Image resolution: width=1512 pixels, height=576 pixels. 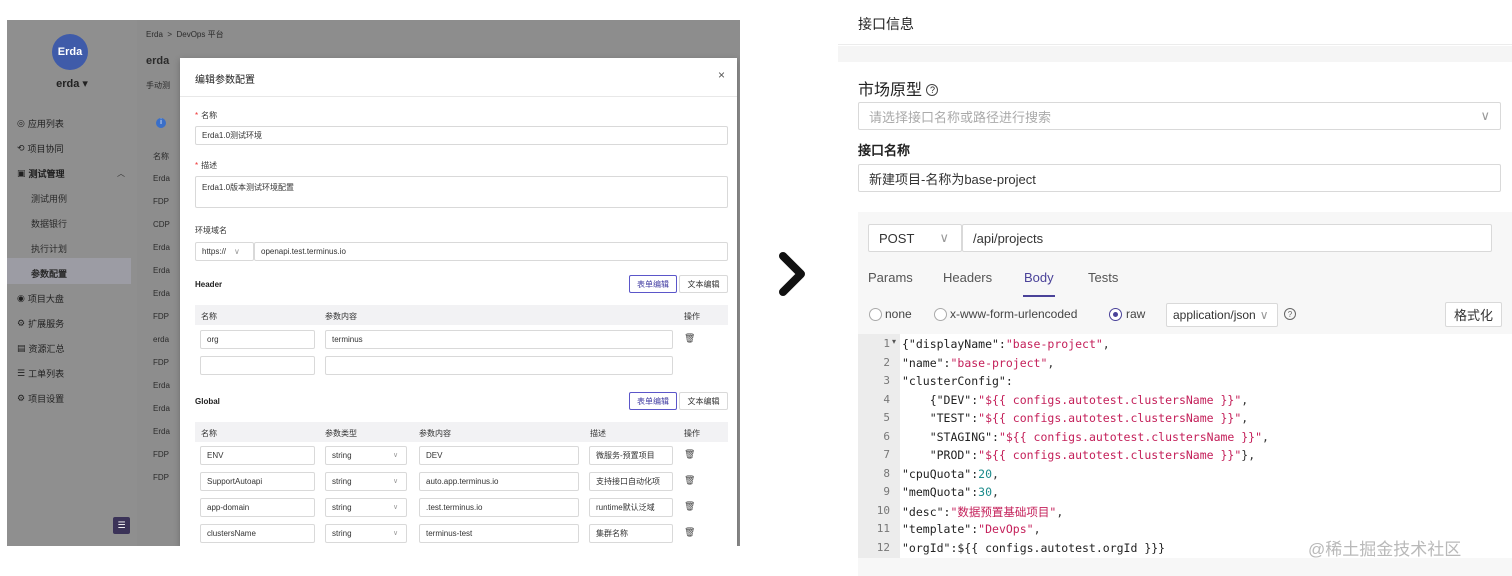 I want to click on header-text-edit-button: 文本编辑, so click(x=703, y=284).